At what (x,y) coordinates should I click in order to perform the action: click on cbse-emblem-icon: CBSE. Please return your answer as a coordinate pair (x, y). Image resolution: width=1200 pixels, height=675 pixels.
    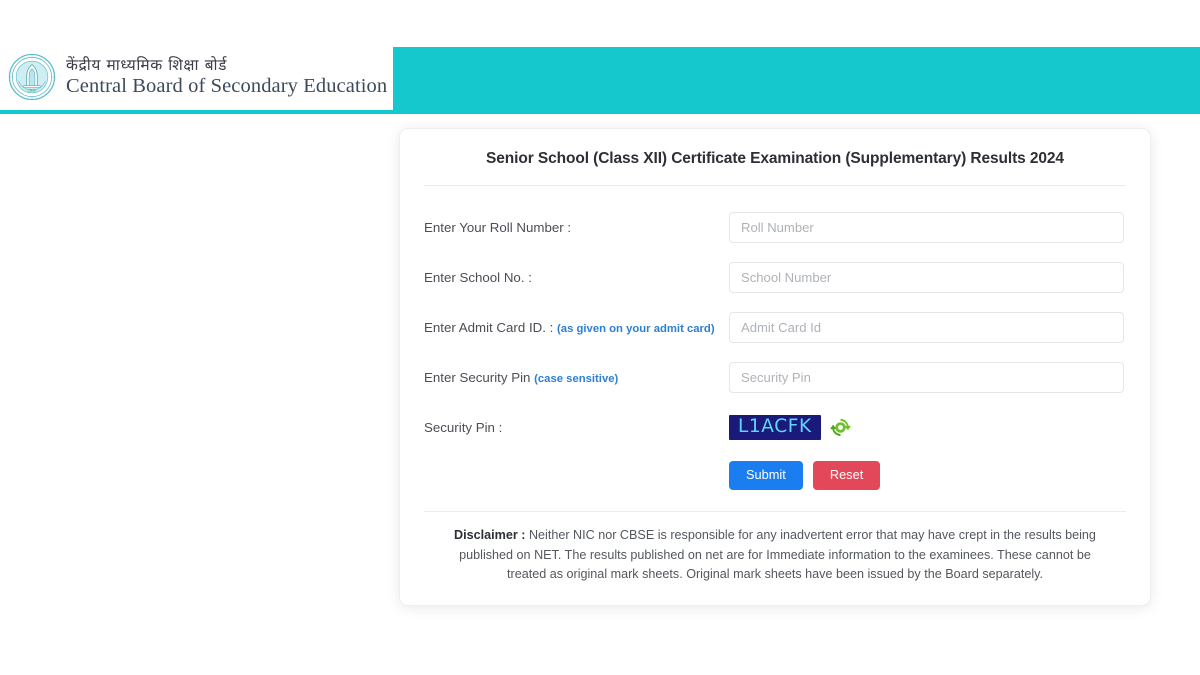
    Looking at the image, I should click on (32, 77).